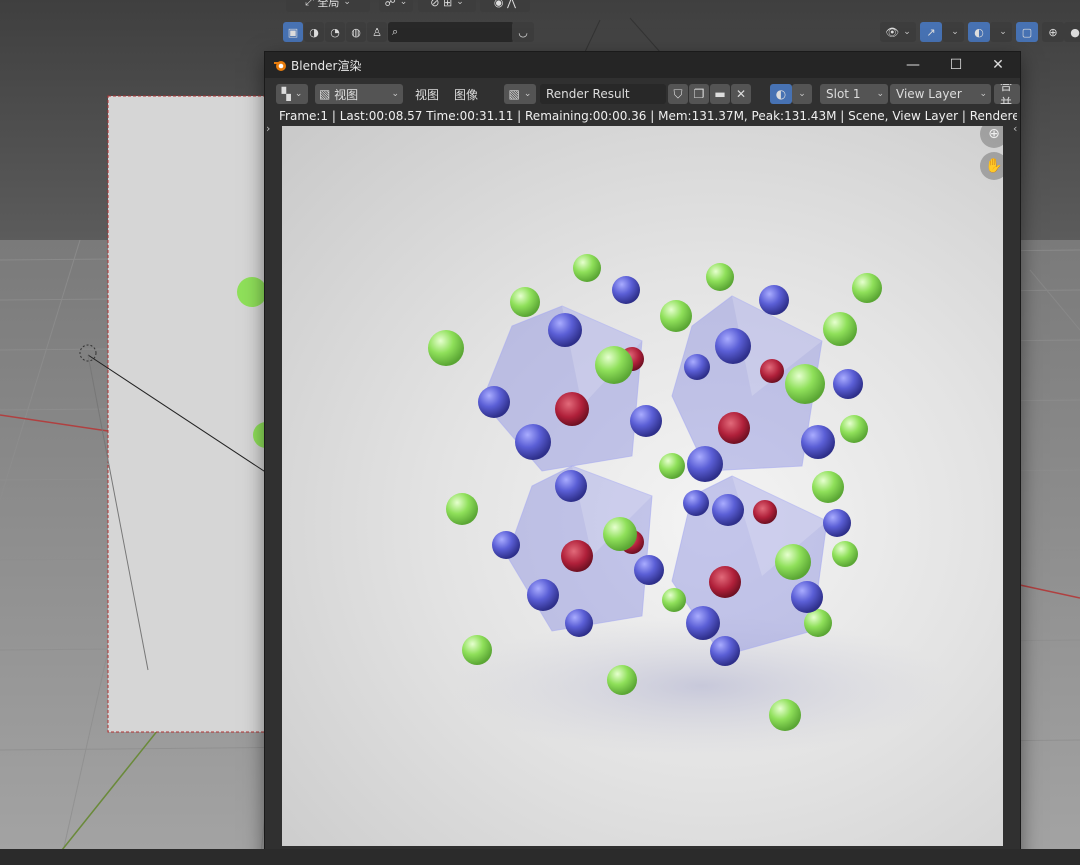  What do you see at coordinates (466, 94) in the screenshot?
I see `menu-image: 图像` at bounding box center [466, 94].